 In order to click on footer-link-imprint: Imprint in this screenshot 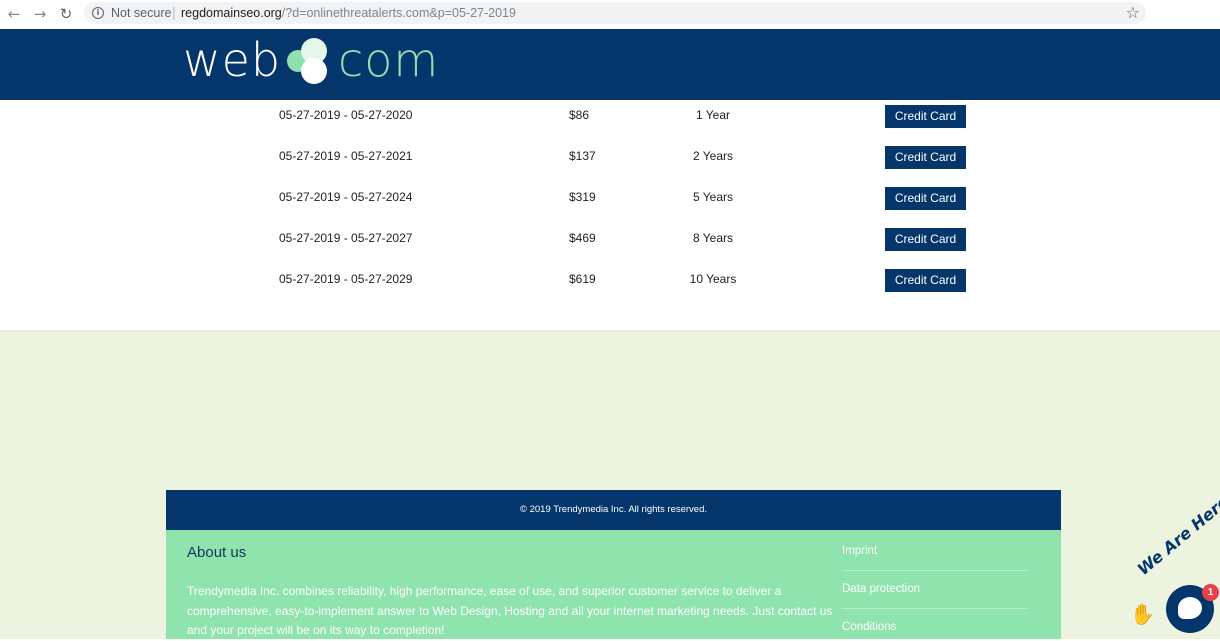, I will do `click(859, 551)`.